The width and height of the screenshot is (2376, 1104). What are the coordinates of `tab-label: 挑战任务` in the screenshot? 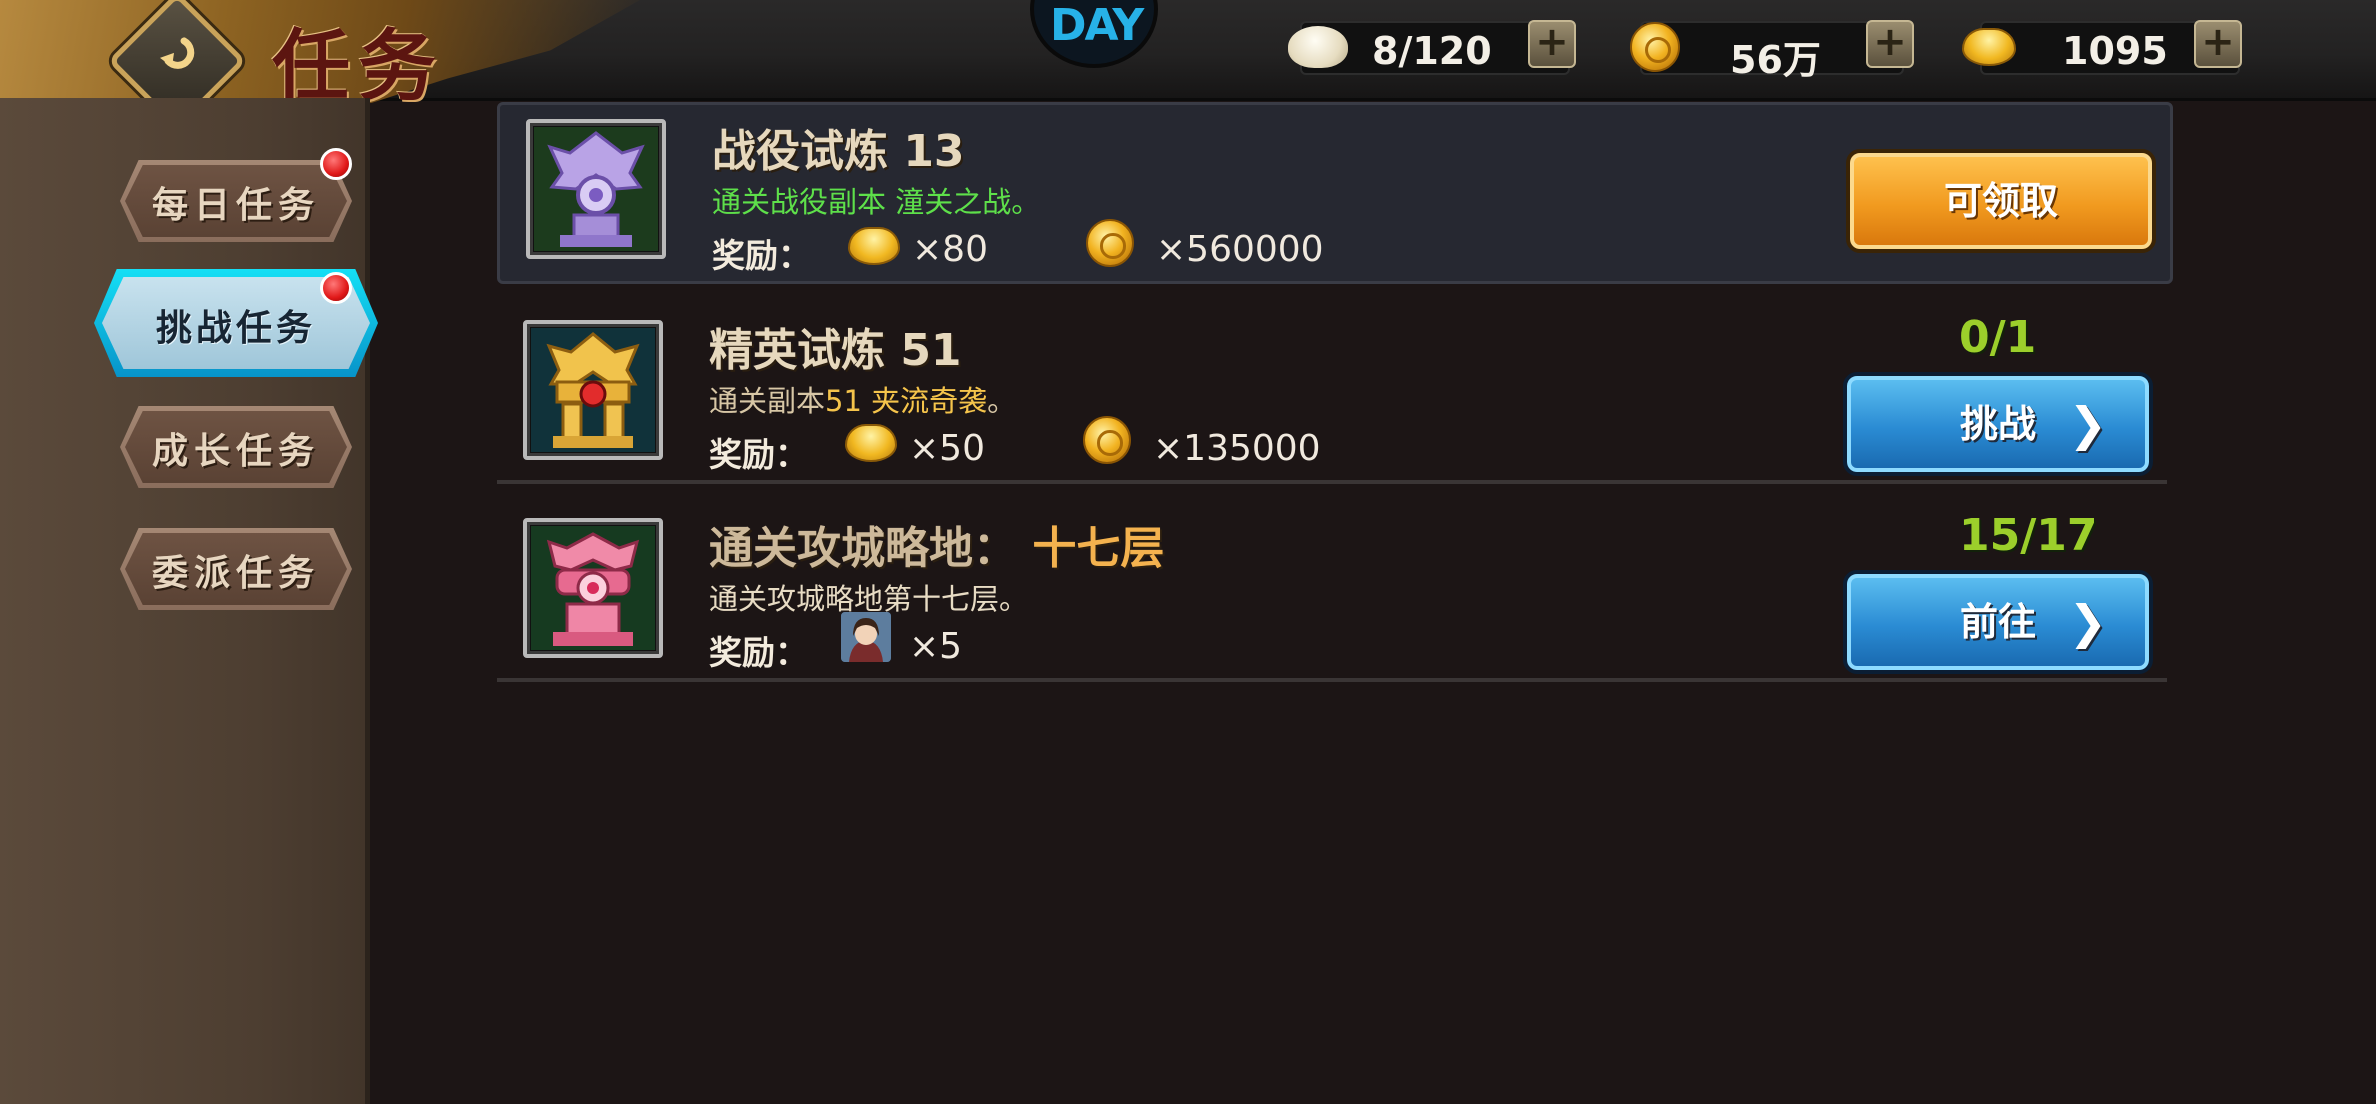 It's located at (235, 328).